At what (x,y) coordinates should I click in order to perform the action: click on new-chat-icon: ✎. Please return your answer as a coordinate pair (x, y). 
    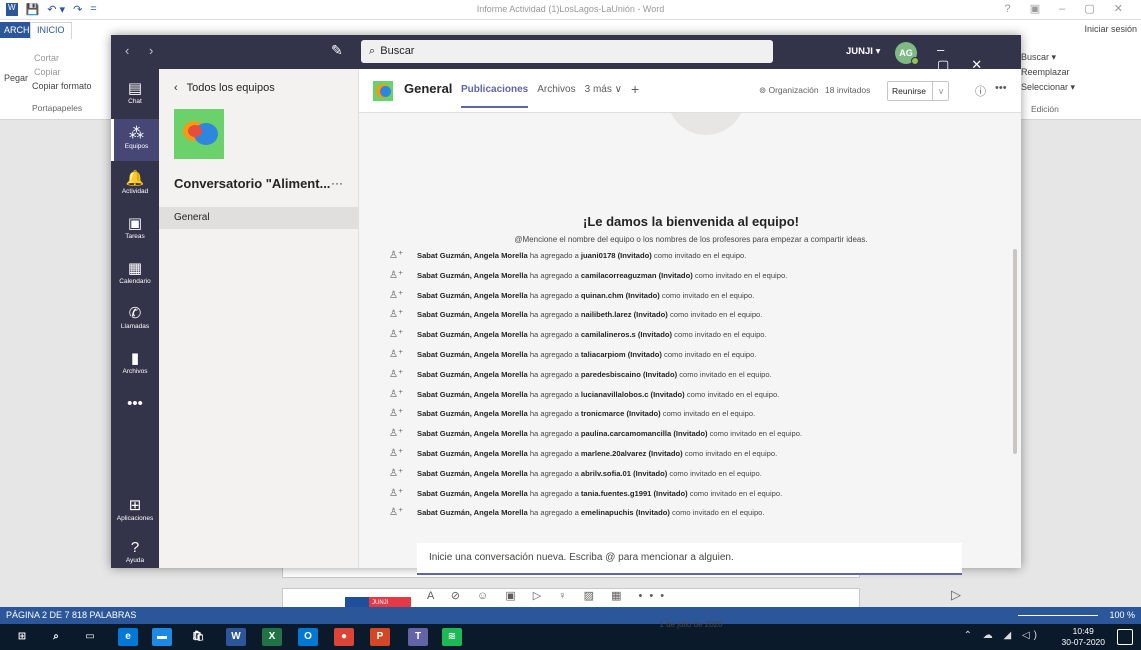
    Looking at the image, I should click on (337, 50).